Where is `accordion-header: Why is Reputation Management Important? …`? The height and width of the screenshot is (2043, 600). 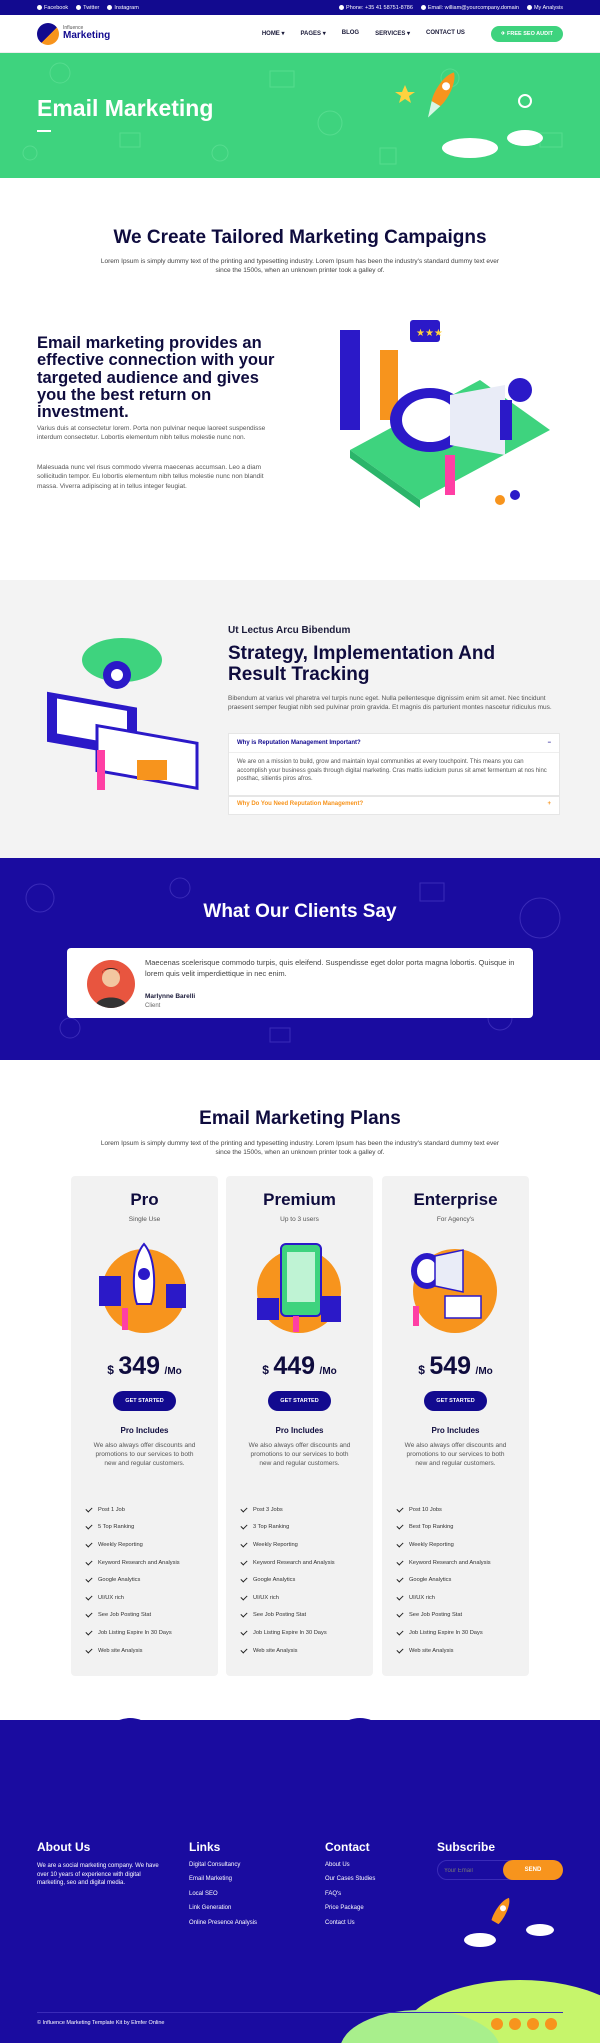 accordion-header: Why is Reputation Management Important? … is located at coordinates (394, 743).